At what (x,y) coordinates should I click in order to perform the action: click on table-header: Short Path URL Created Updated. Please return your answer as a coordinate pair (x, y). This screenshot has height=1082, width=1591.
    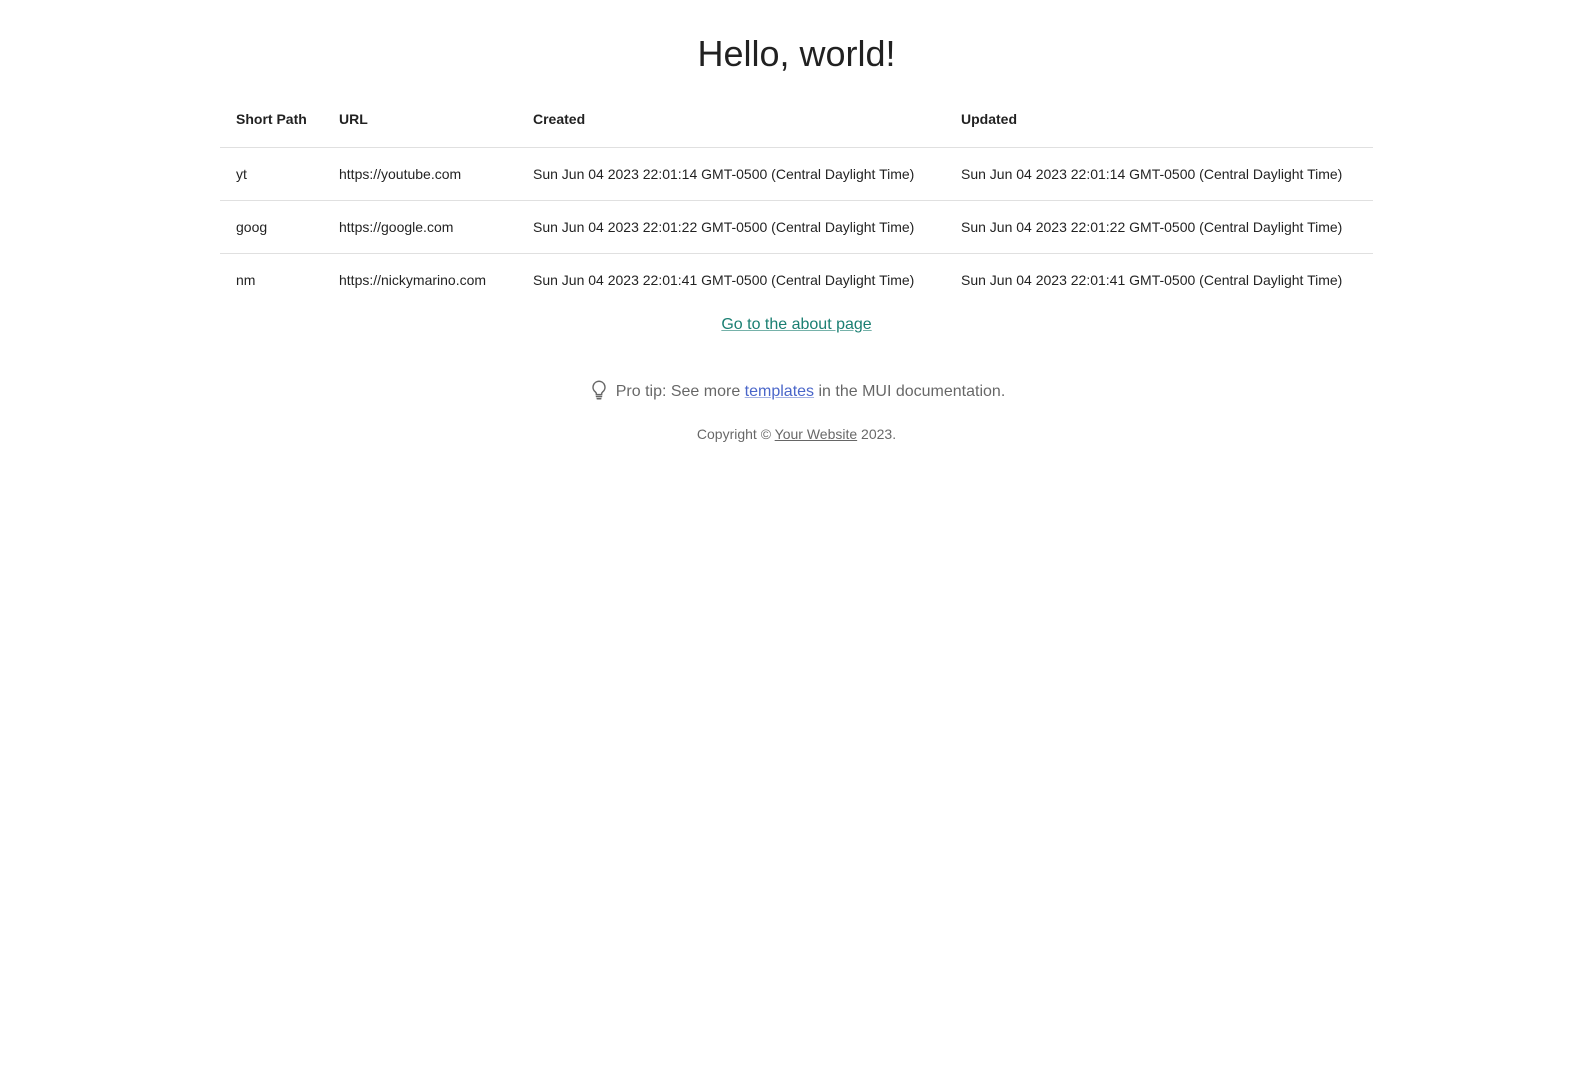
    Looking at the image, I should click on (796, 119).